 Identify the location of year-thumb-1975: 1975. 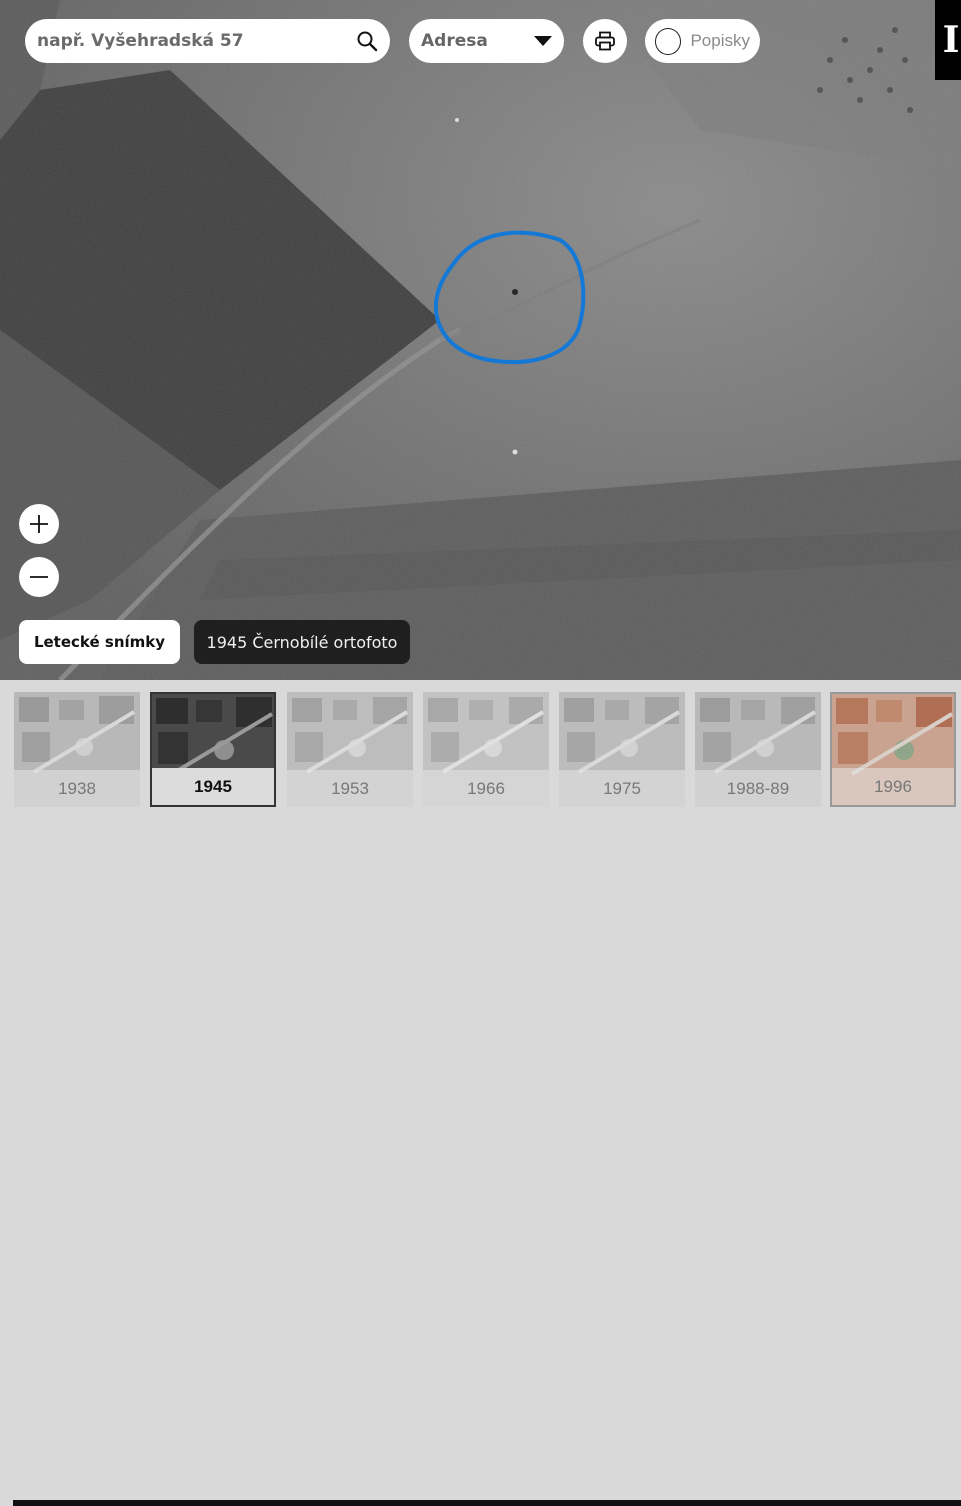
(622, 749).